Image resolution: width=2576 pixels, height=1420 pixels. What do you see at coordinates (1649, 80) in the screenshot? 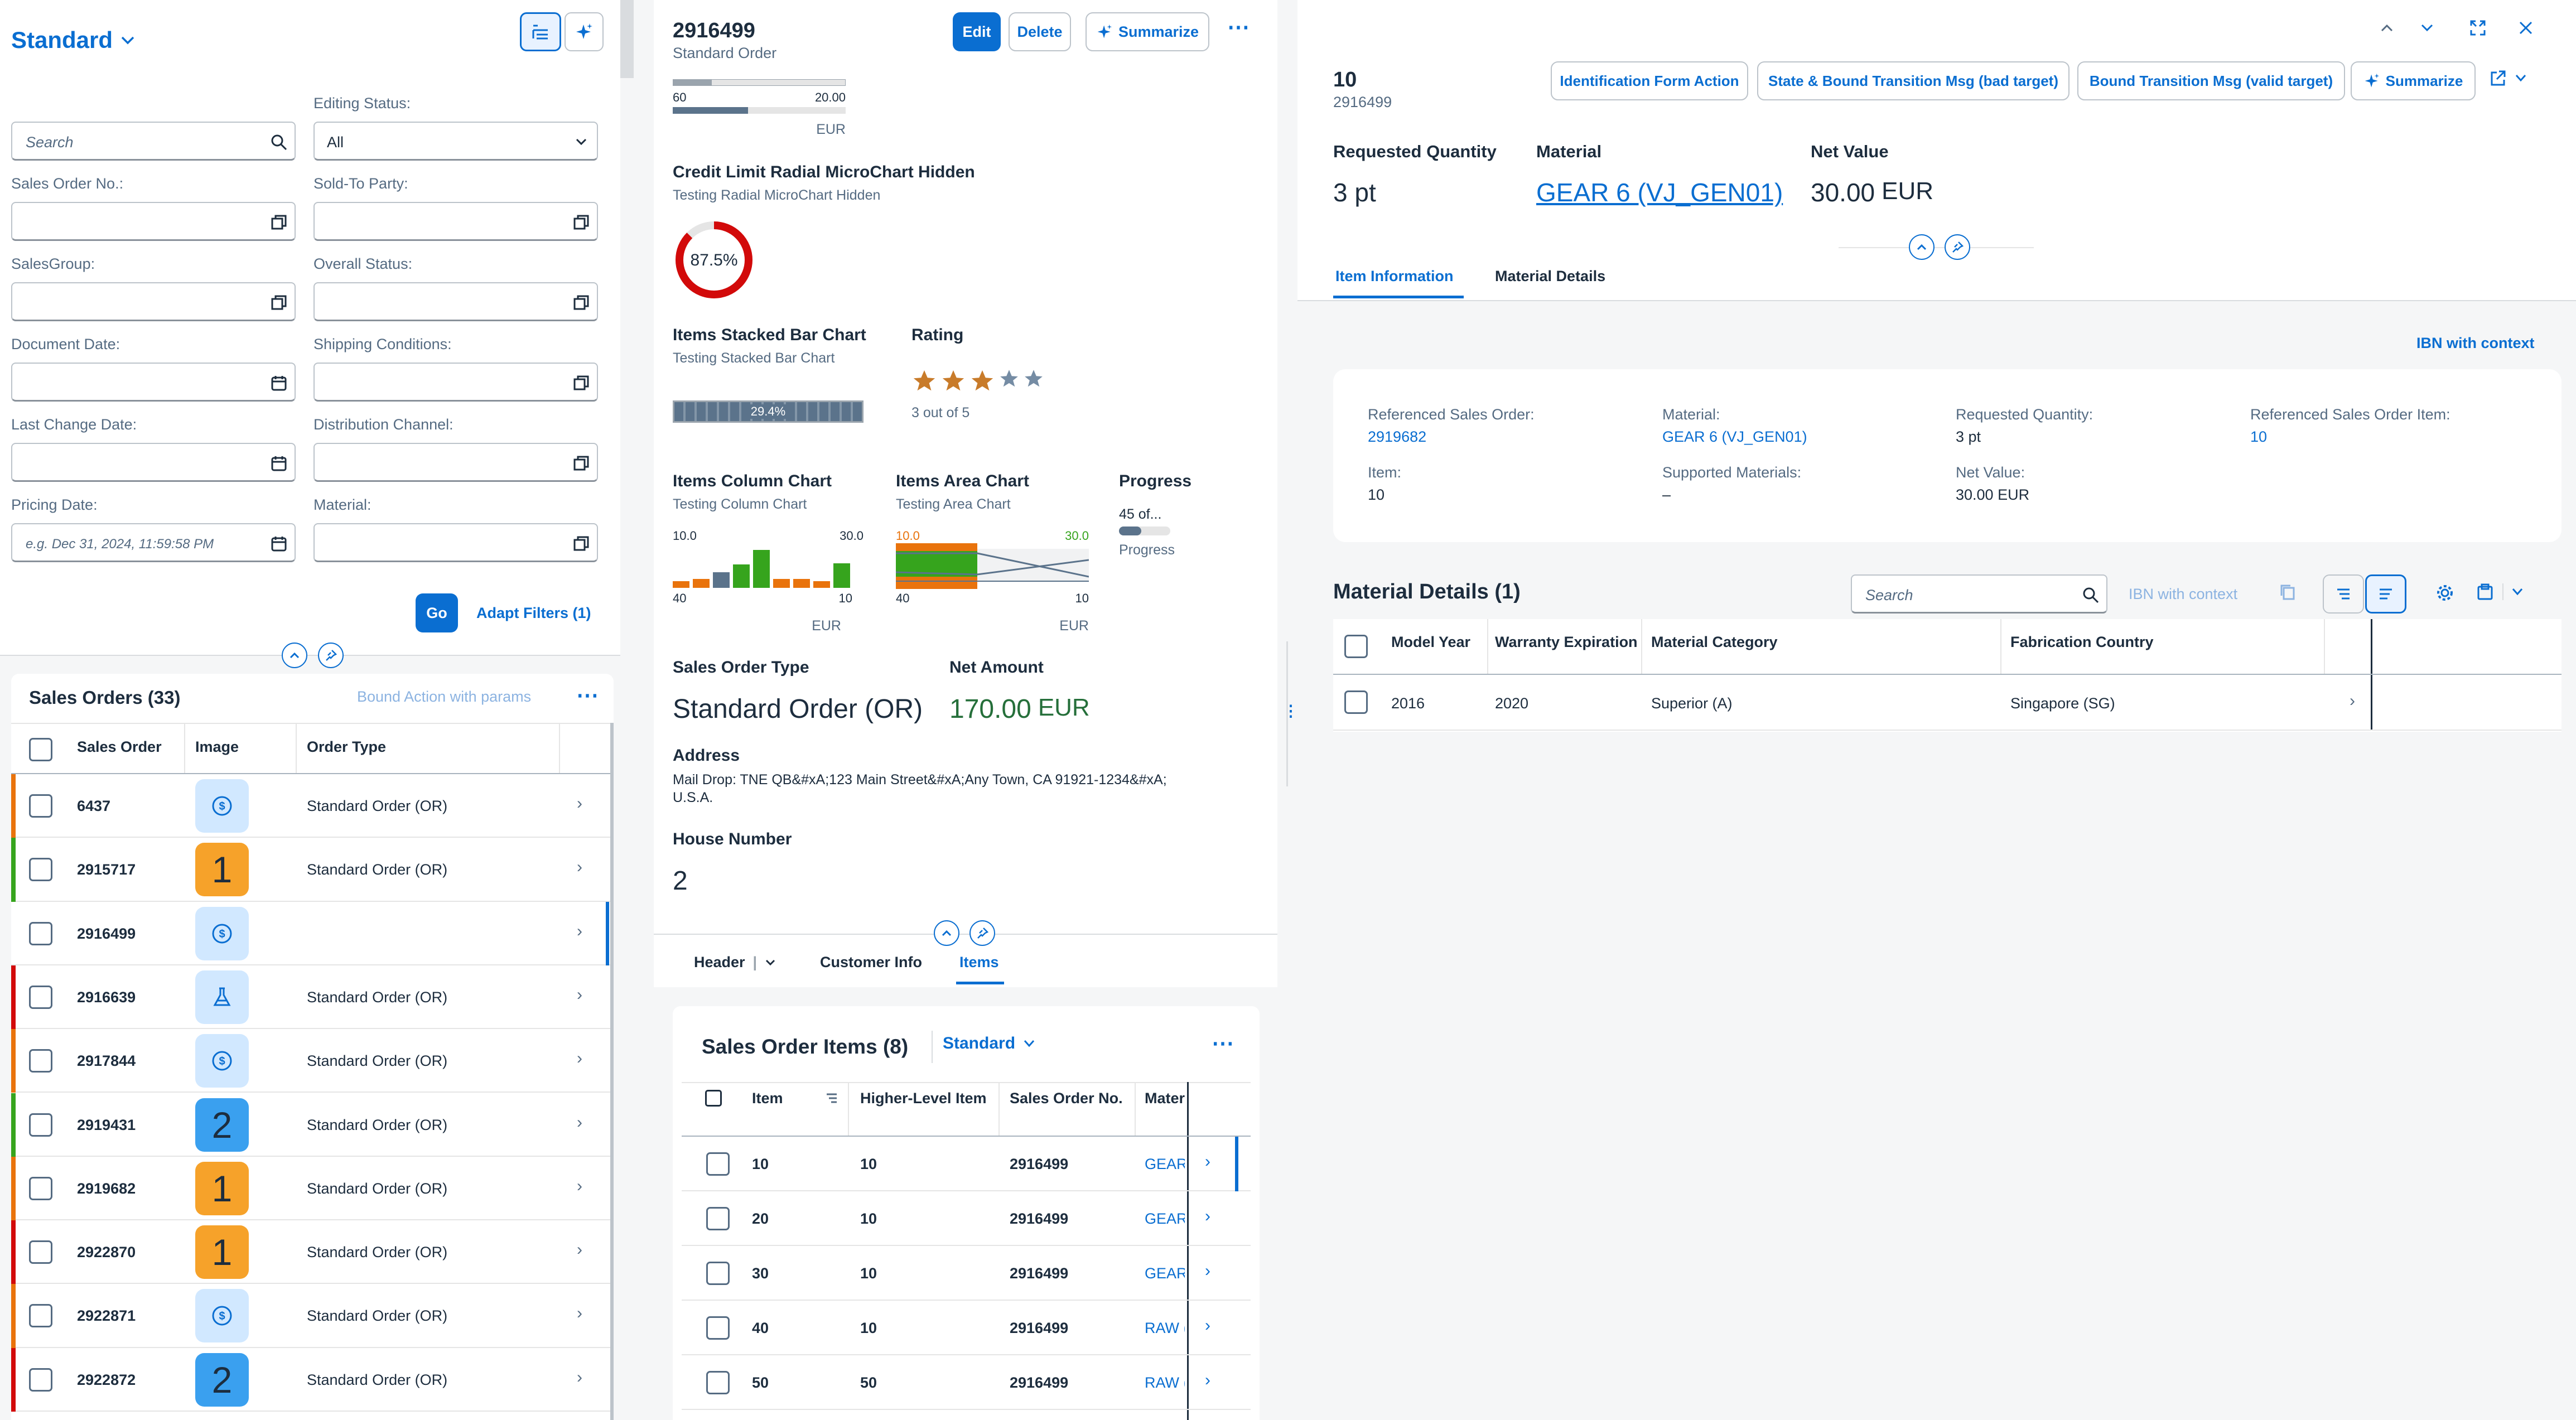
I see `identification-form-action-button: Identification Form Action` at bounding box center [1649, 80].